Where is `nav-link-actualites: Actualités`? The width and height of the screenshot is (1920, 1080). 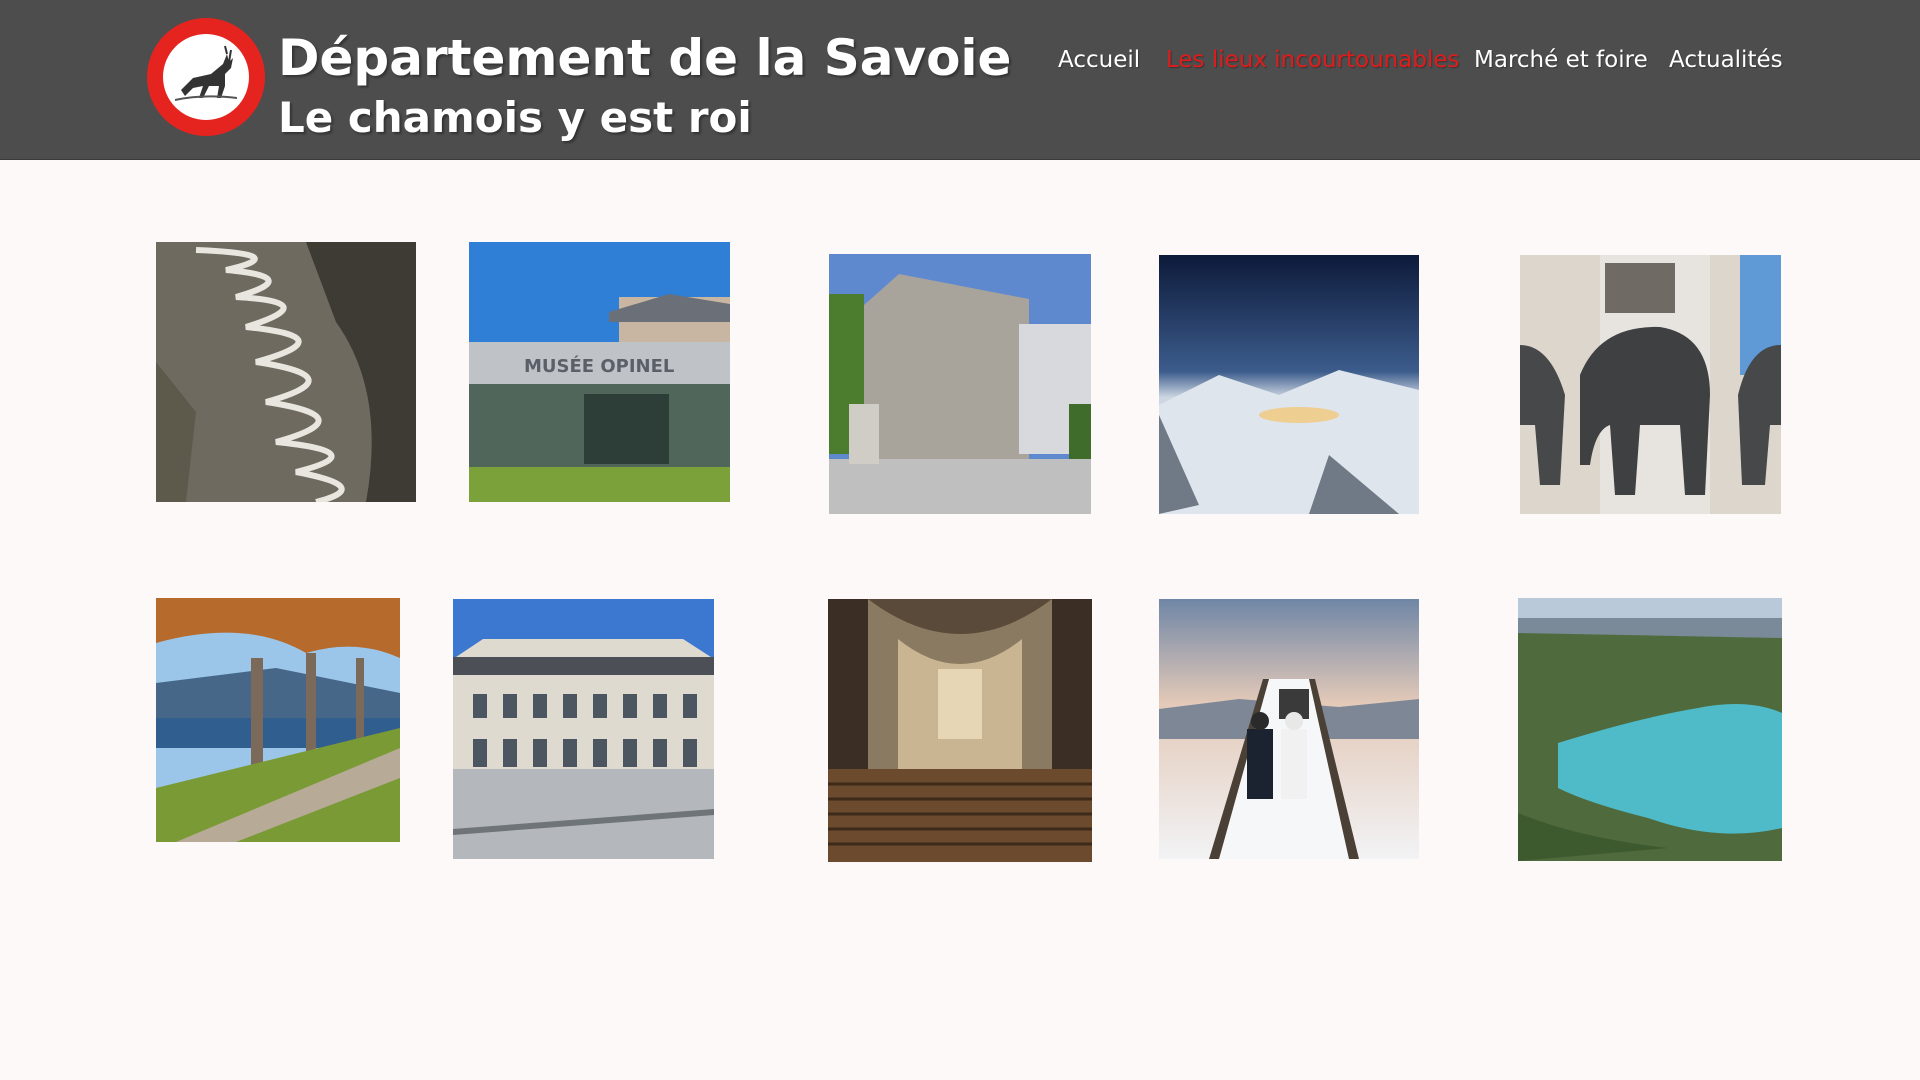
nav-link-actualites: Actualités is located at coordinates (1726, 60).